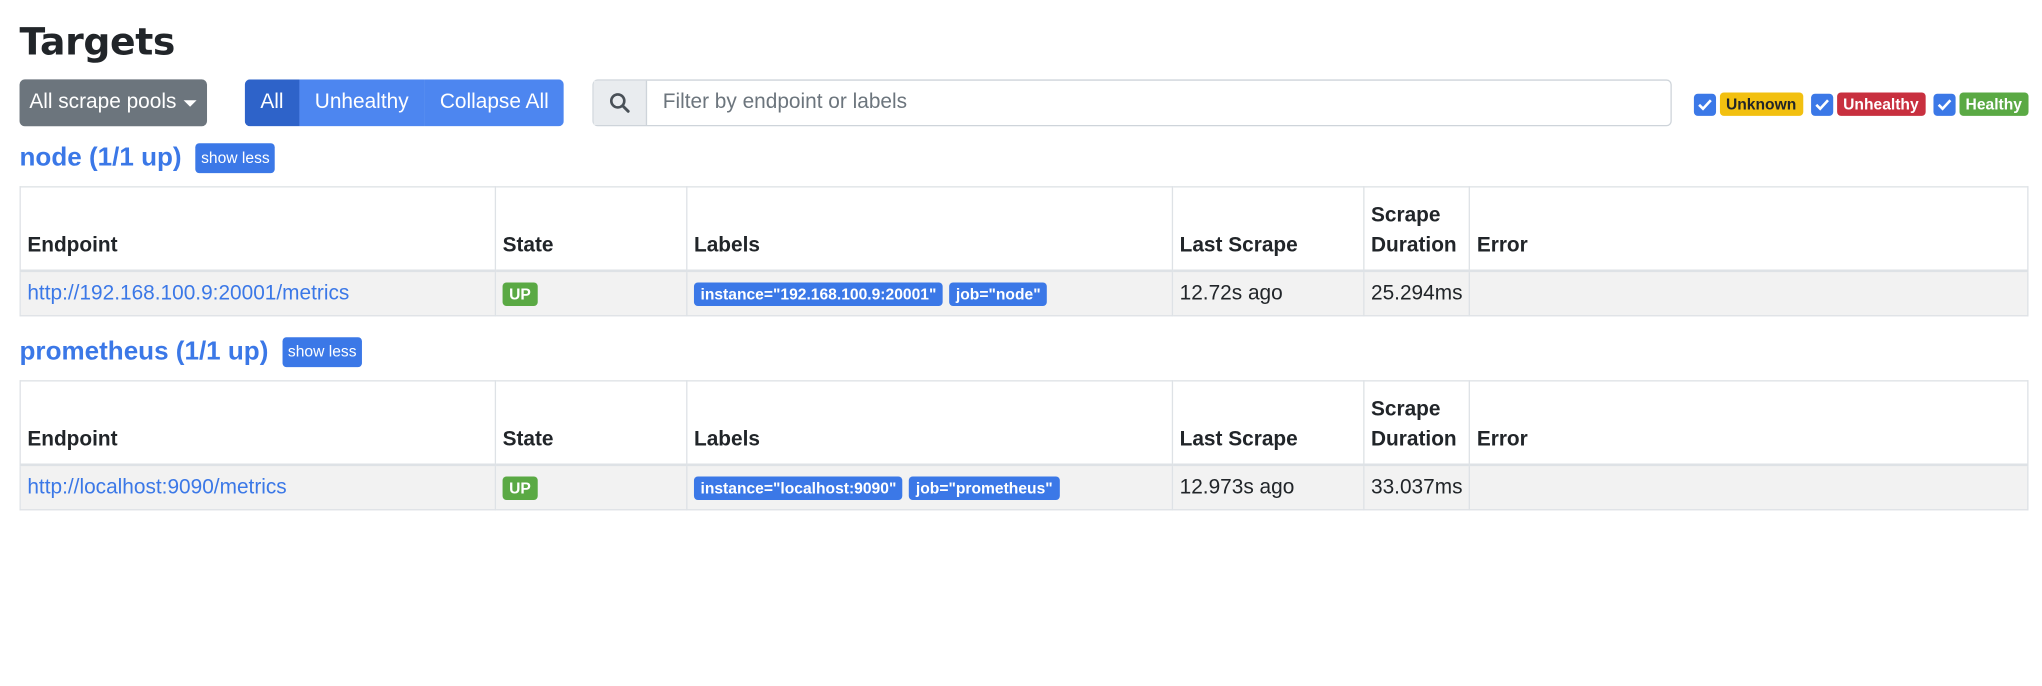  I want to click on pool-link-node: node (1/1 up), so click(101, 158).